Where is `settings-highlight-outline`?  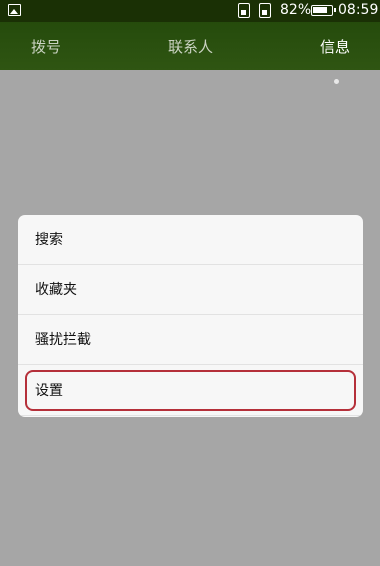
settings-highlight-outline is located at coordinates (190, 390).